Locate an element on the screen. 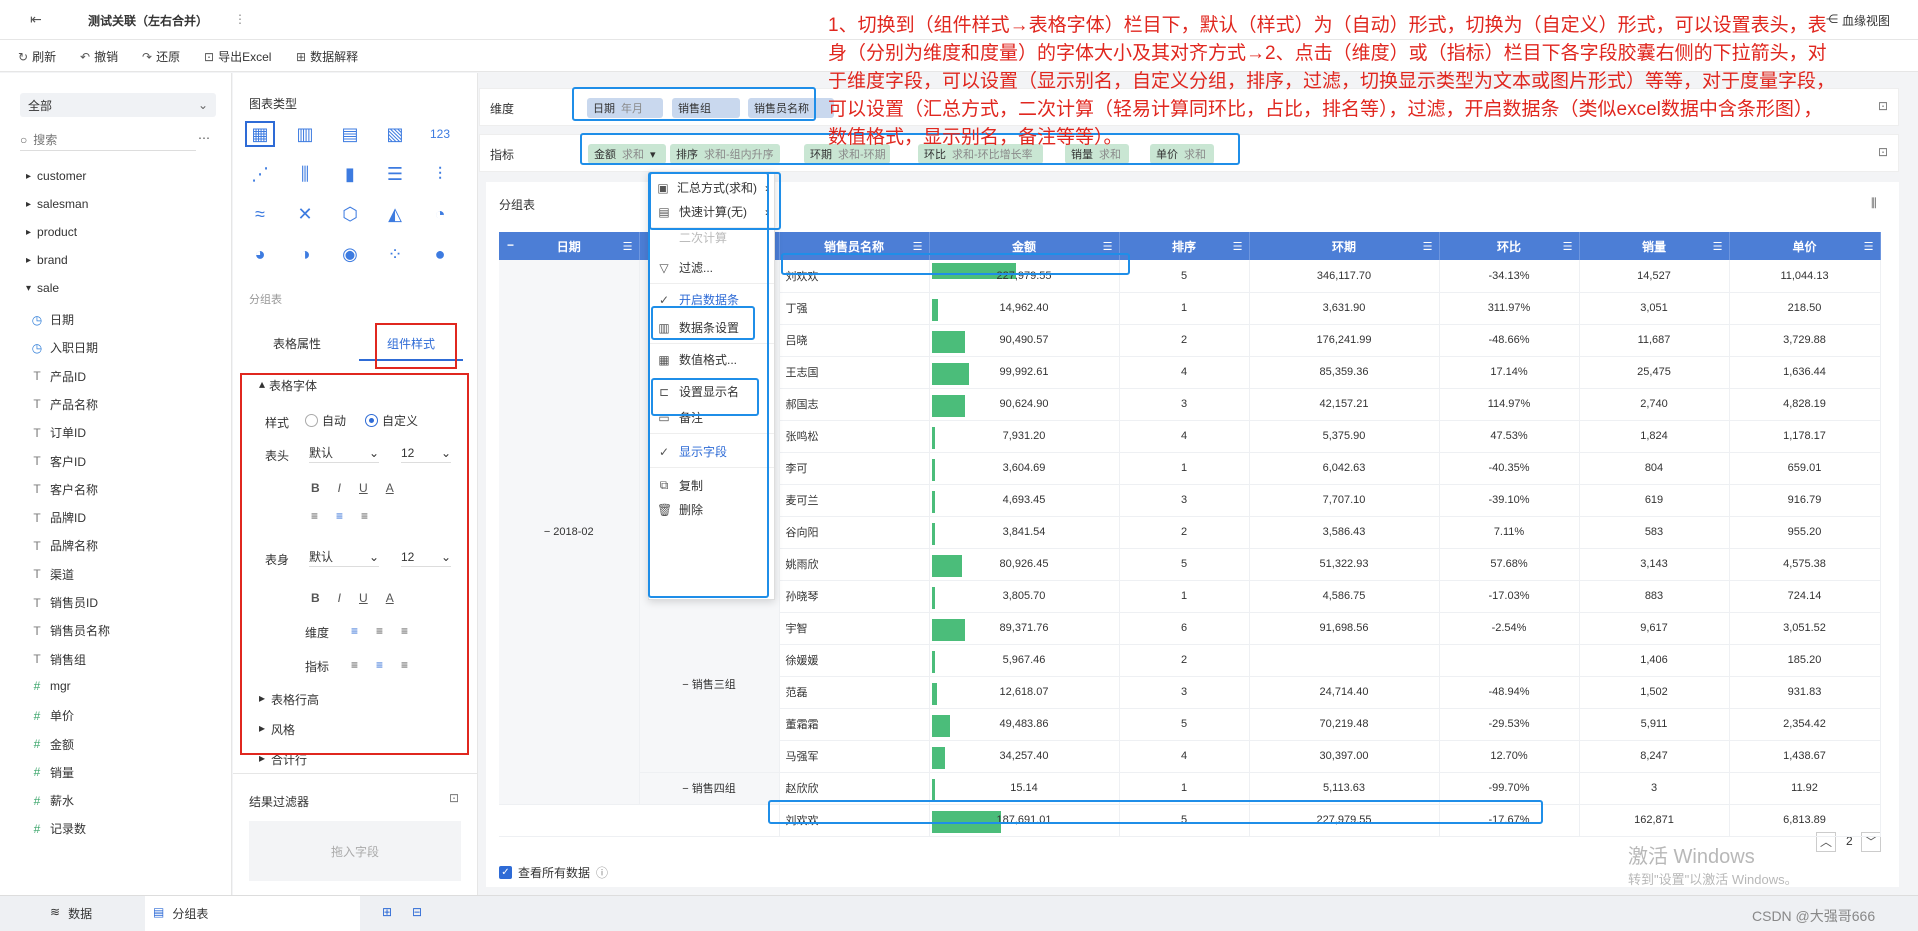 The height and width of the screenshot is (931, 1918). field-item: T 产品ID is located at coordinates (58, 376).